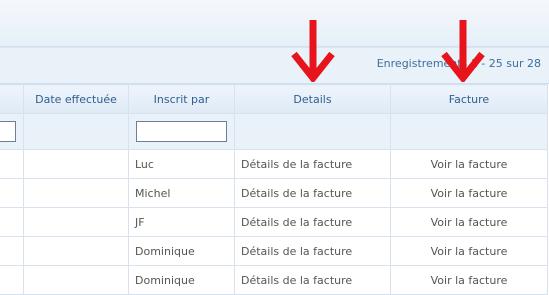 This screenshot has width=549, height=295. I want to click on cell-inscrit: Luc, so click(181, 164).